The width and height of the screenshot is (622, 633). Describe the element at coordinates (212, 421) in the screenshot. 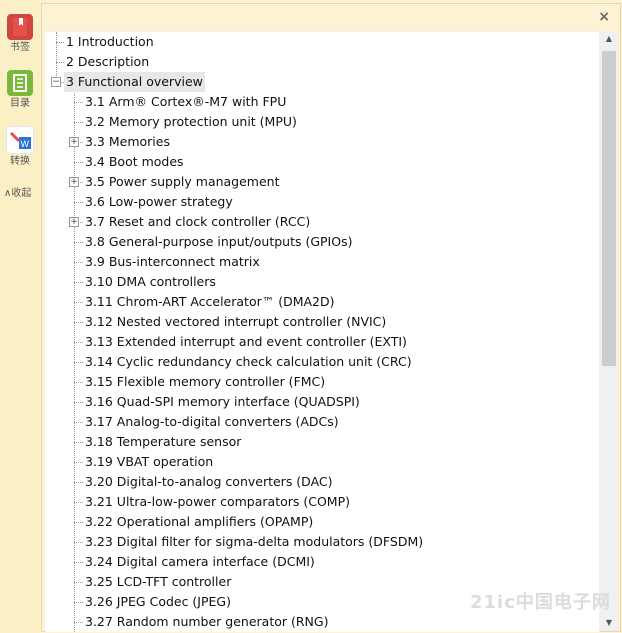

I see `toc-item-label: 3.17 Analog-to-digital converters (ADCs)` at that location.